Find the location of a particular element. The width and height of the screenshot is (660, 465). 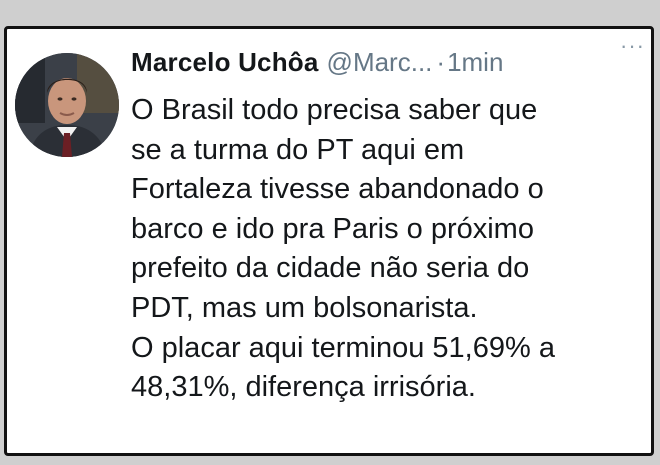

tweet-text-line: O placar aqui terminou 51,69% a is located at coordinates (343, 347).